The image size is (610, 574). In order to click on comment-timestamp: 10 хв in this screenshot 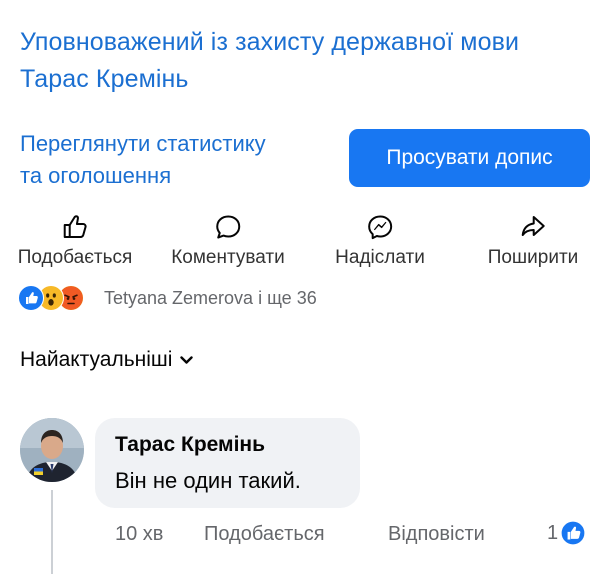, I will do `click(139, 534)`.